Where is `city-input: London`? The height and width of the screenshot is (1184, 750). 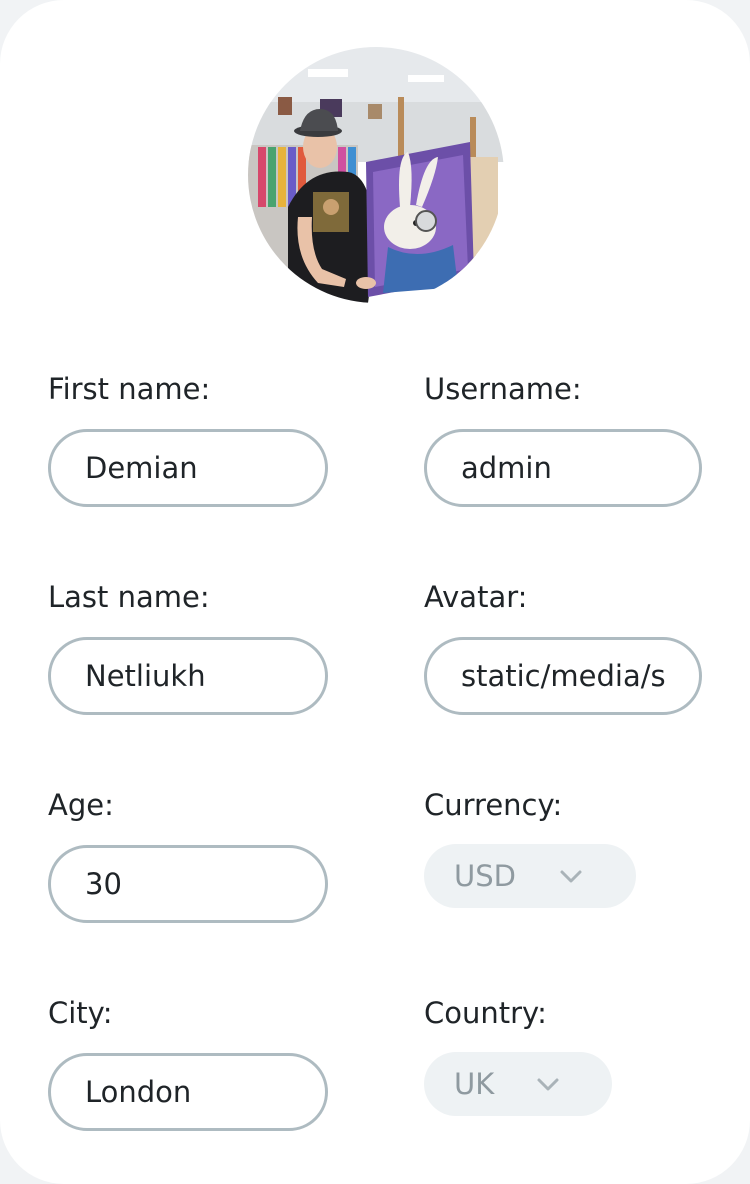
city-input: London is located at coordinates (188, 1092).